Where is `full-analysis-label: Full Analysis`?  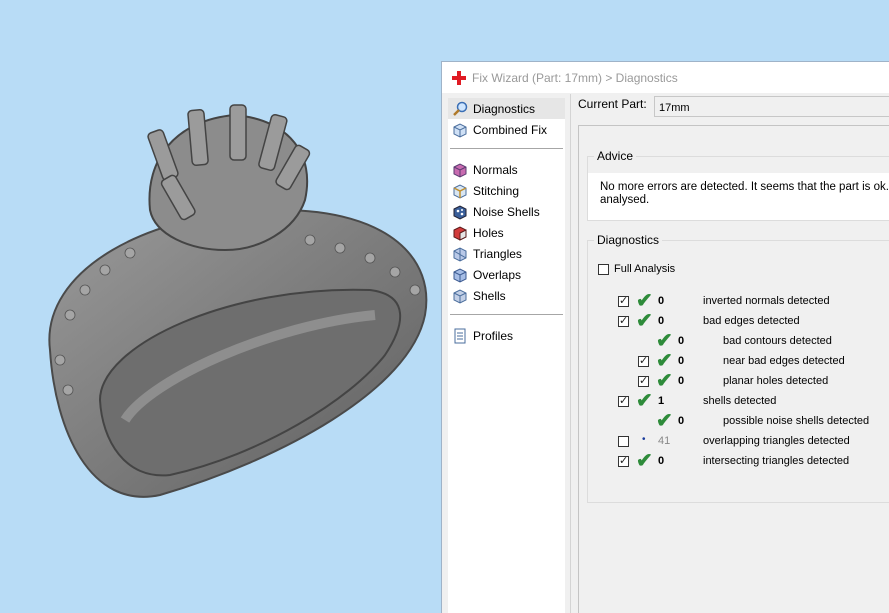
full-analysis-label: Full Analysis is located at coordinates (645, 269).